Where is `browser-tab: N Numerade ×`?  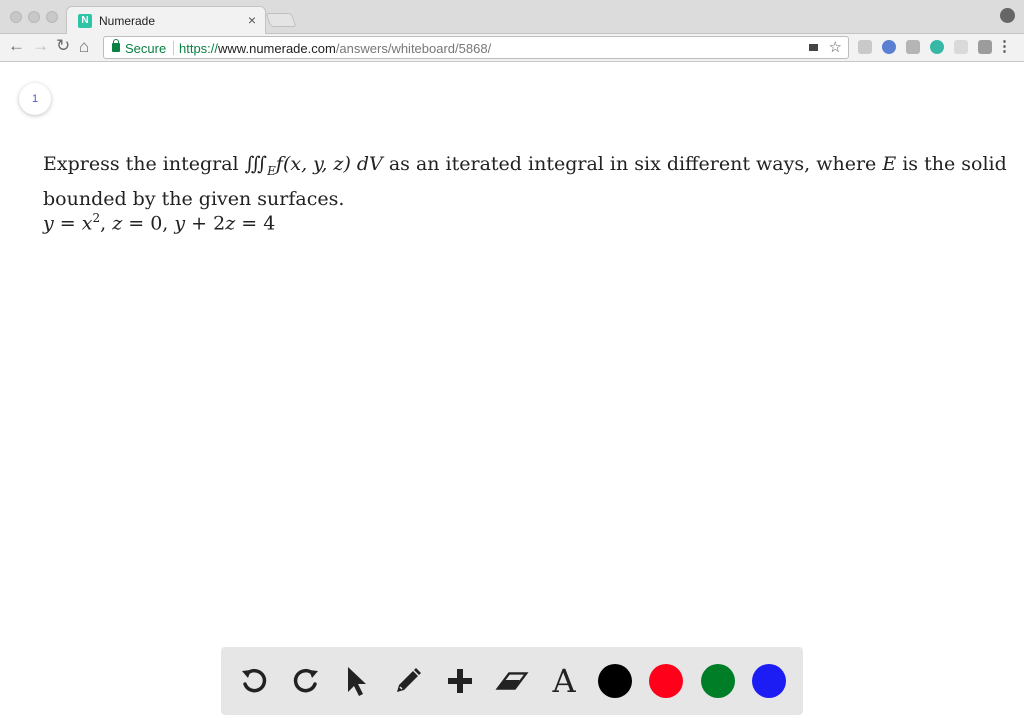 browser-tab: N Numerade × is located at coordinates (166, 20).